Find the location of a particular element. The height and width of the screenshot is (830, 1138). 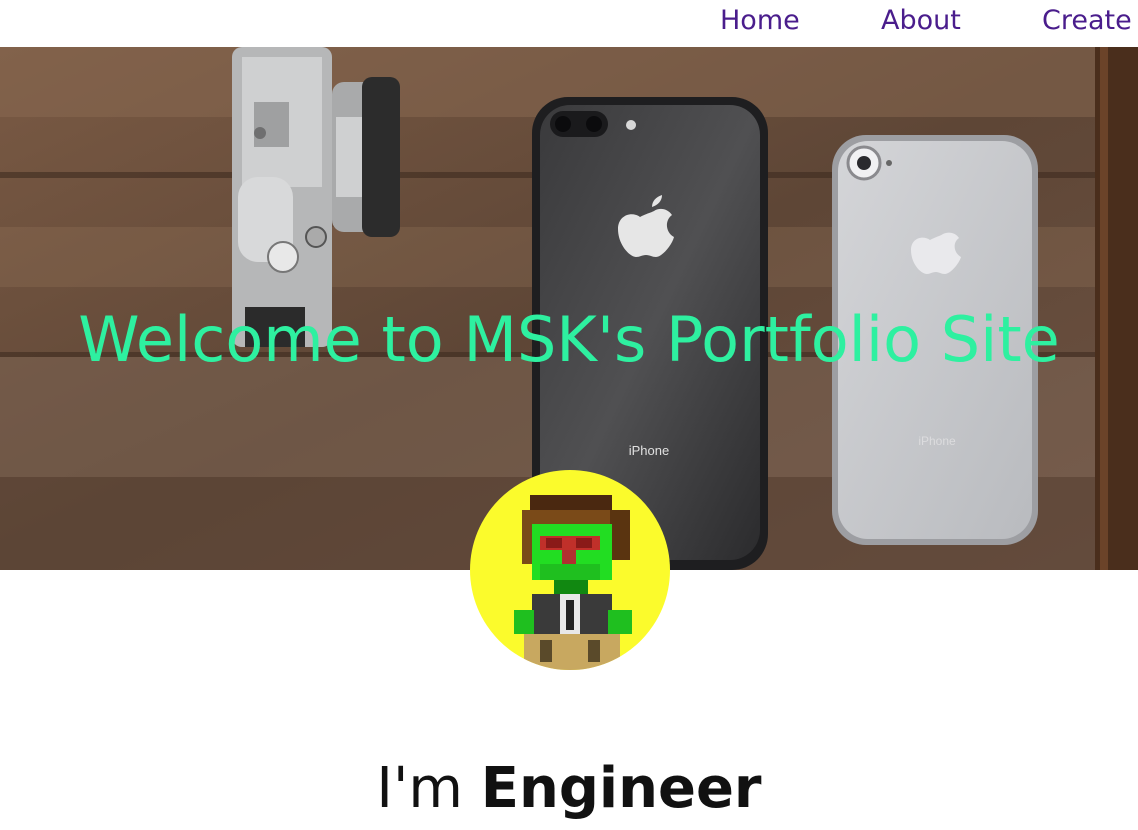

pixel-character-image is located at coordinates (573, 582).